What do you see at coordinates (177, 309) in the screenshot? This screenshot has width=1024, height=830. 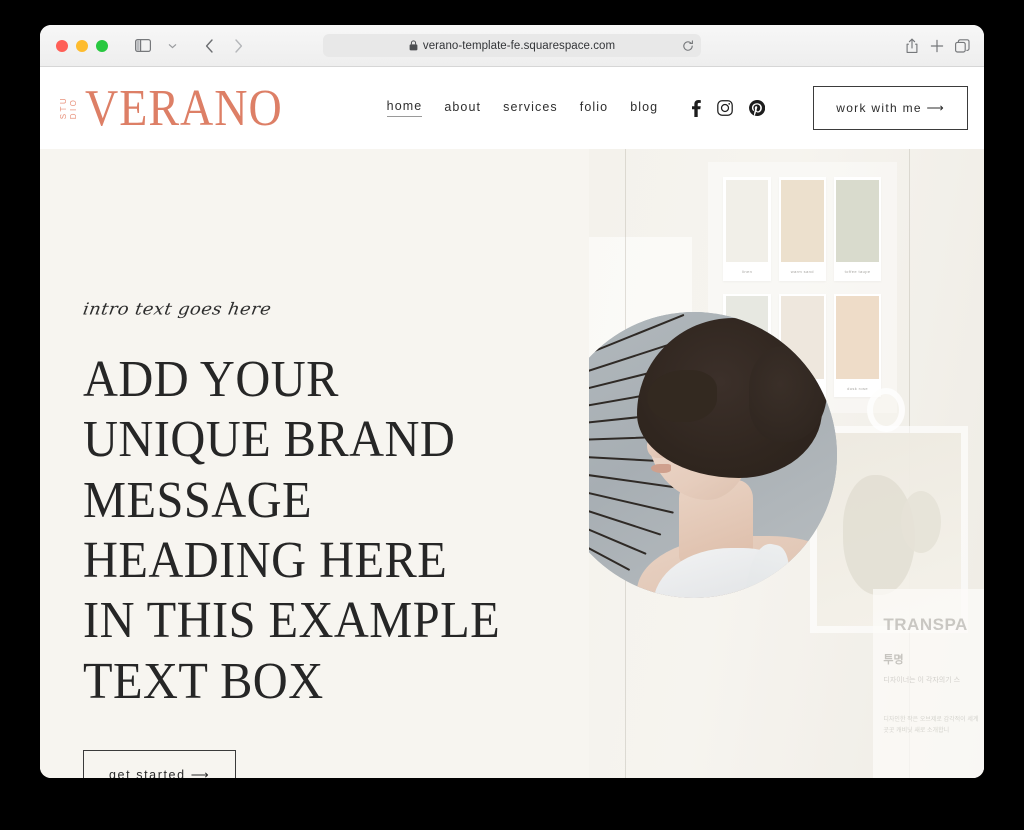 I see `hero-intro-text: intro text goes here` at bounding box center [177, 309].